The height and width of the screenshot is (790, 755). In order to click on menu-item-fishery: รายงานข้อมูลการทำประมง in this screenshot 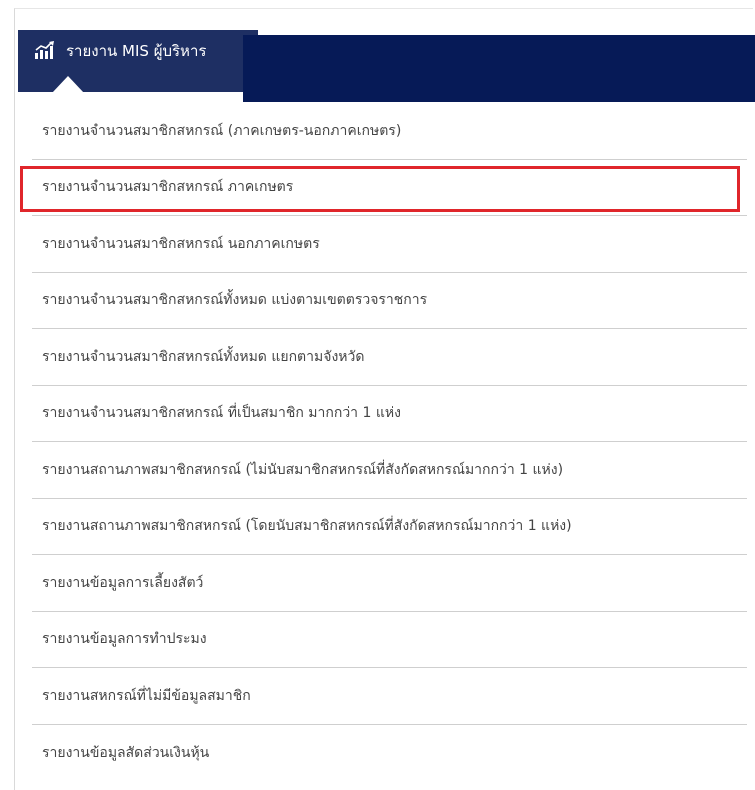, I will do `click(389, 640)`.